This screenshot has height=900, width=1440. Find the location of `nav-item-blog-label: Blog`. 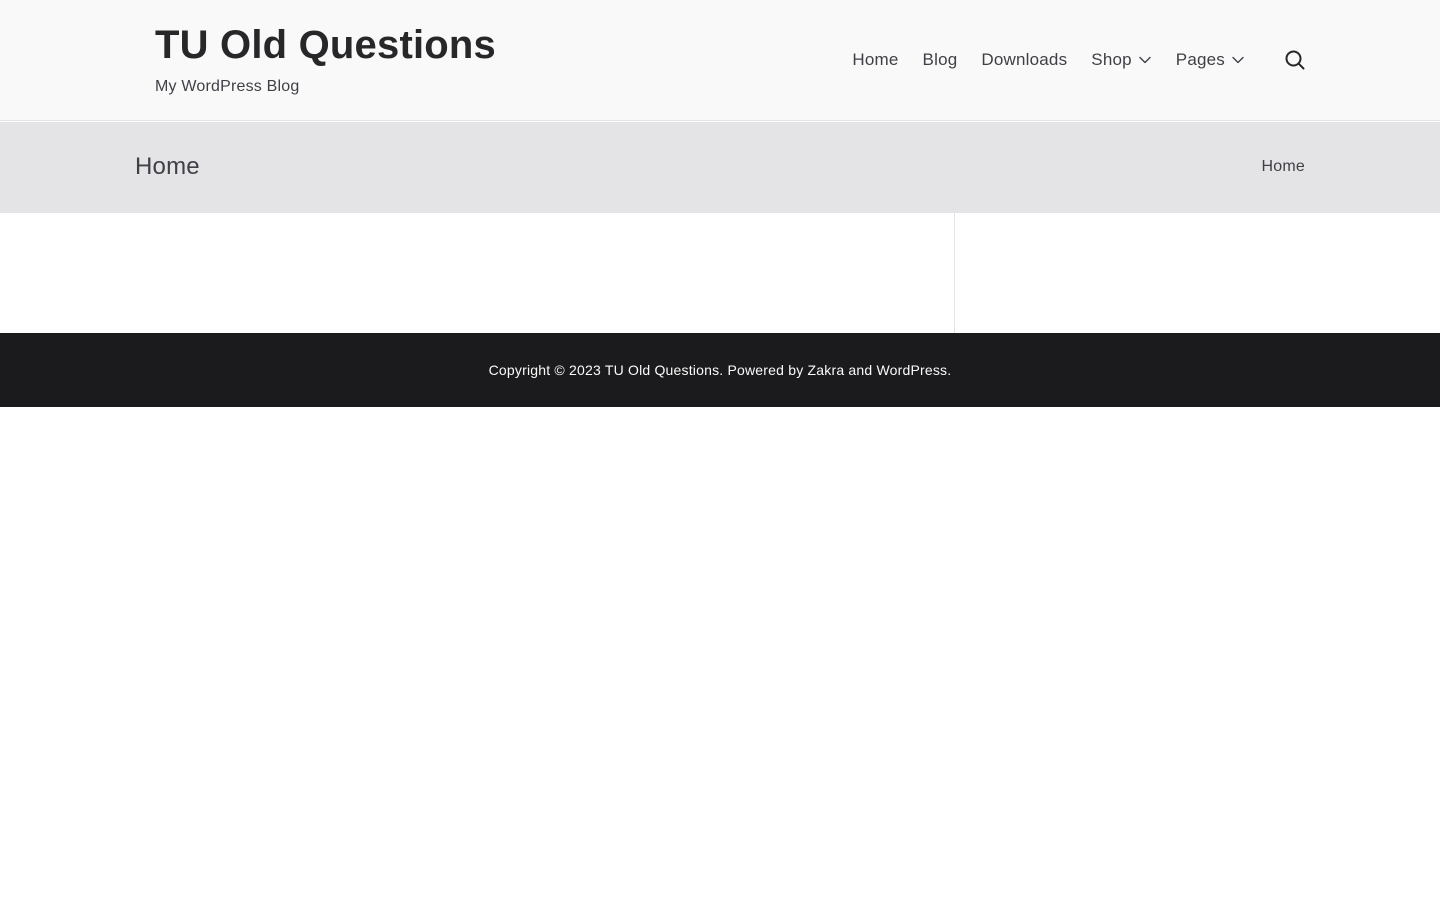

nav-item-blog-label: Blog is located at coordinates (940, 59).